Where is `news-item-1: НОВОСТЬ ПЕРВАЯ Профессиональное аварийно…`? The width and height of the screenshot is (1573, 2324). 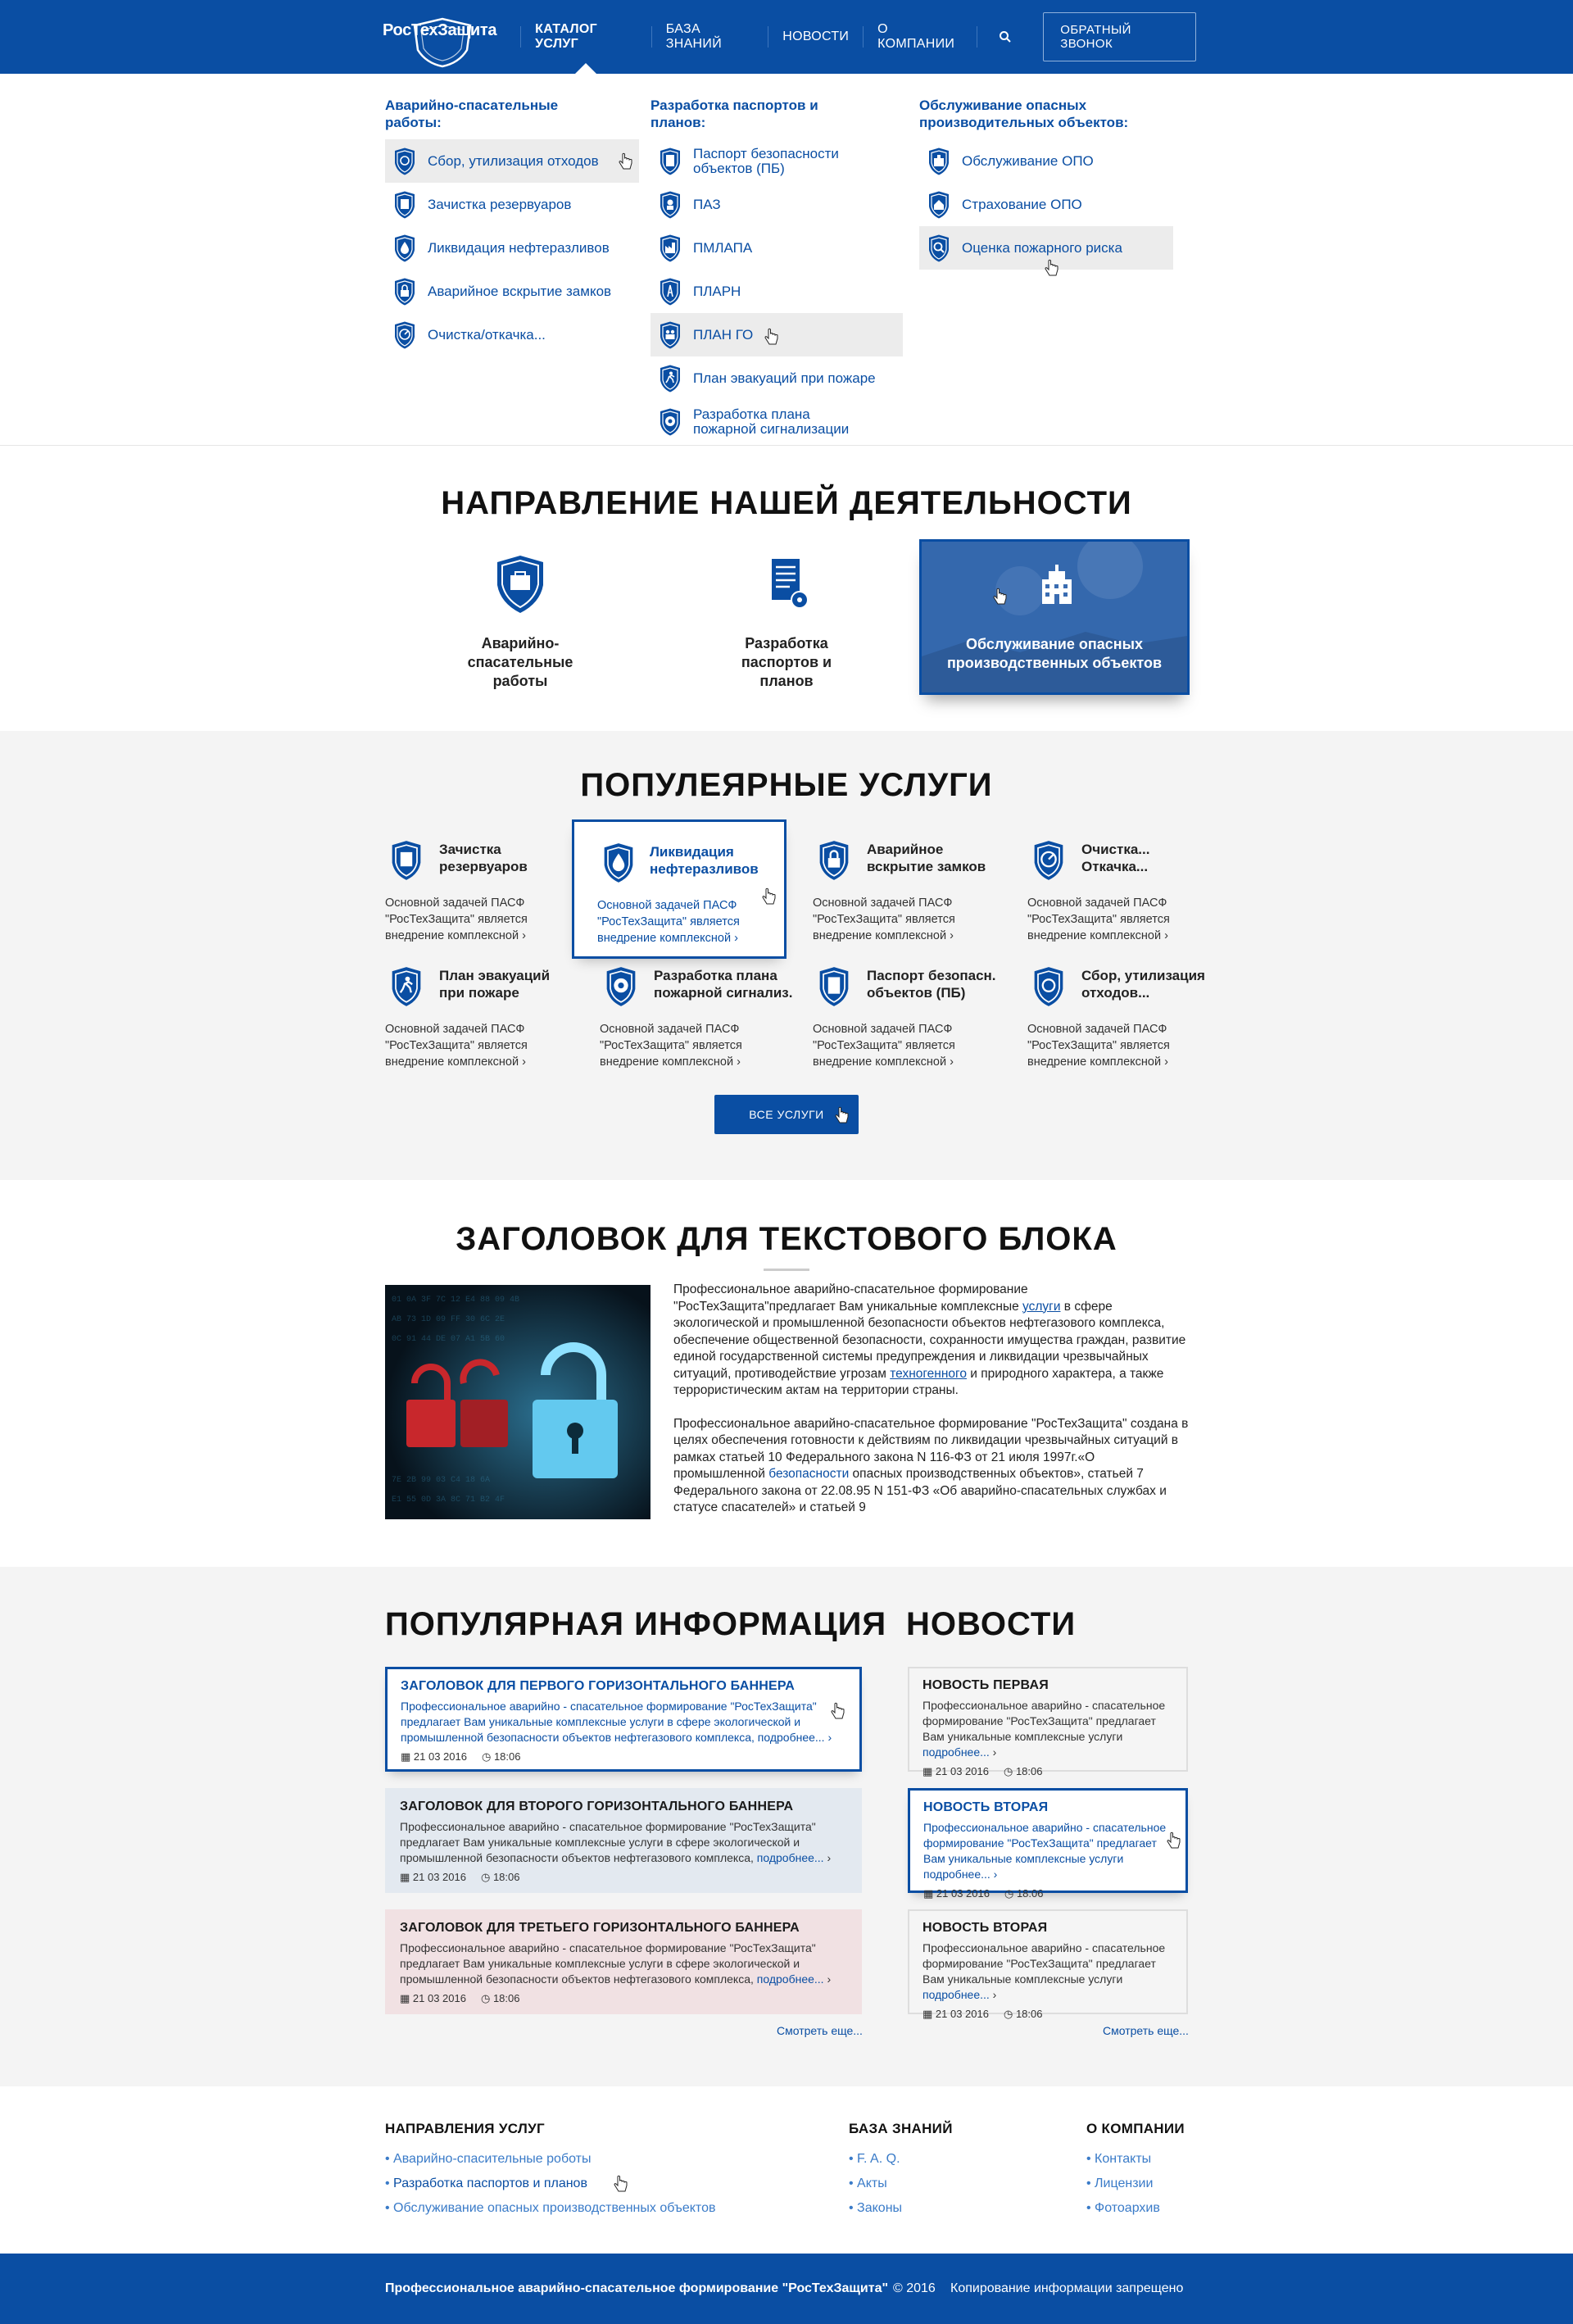 news-item-1: НОВОСТЬ ПЕРВАЯ Профессиональное аварийно… is located at coordinates (1048, 1722).